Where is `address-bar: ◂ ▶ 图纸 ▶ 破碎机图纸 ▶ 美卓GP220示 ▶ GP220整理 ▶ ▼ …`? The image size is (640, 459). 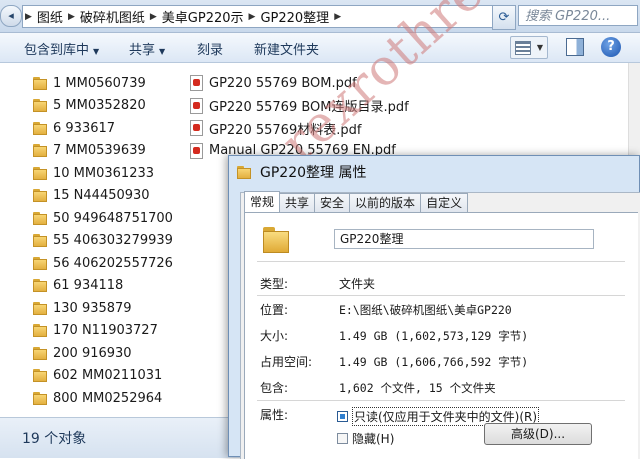
address-bar: ◂ ▶ 图纸 ▶ 破碎机图纸 ▶ 美卓GP220示 ▶ GP220整理 ▶ ▼ … is located at coordinates (320, 16).